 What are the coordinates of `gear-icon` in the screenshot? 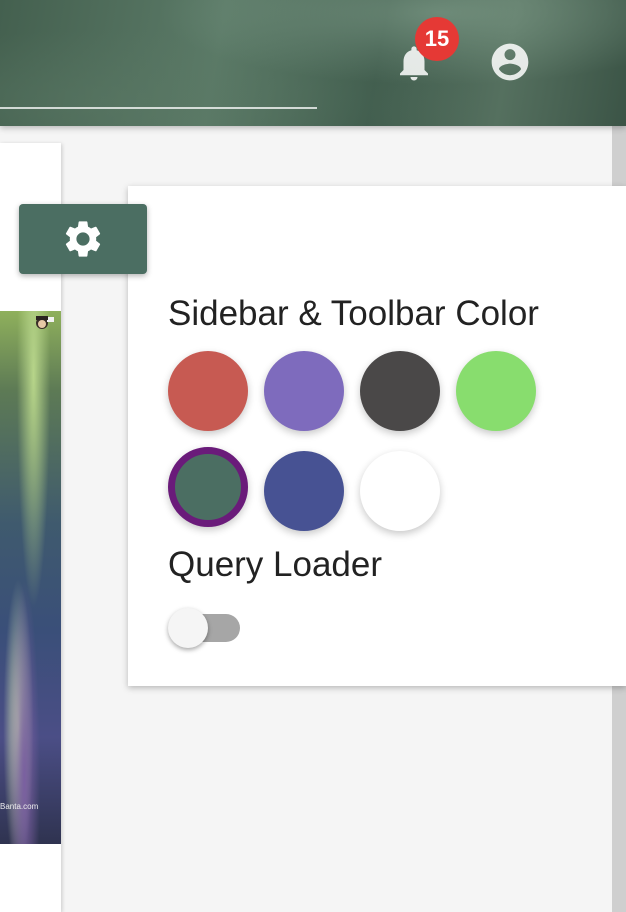 It's located at (83, 239).